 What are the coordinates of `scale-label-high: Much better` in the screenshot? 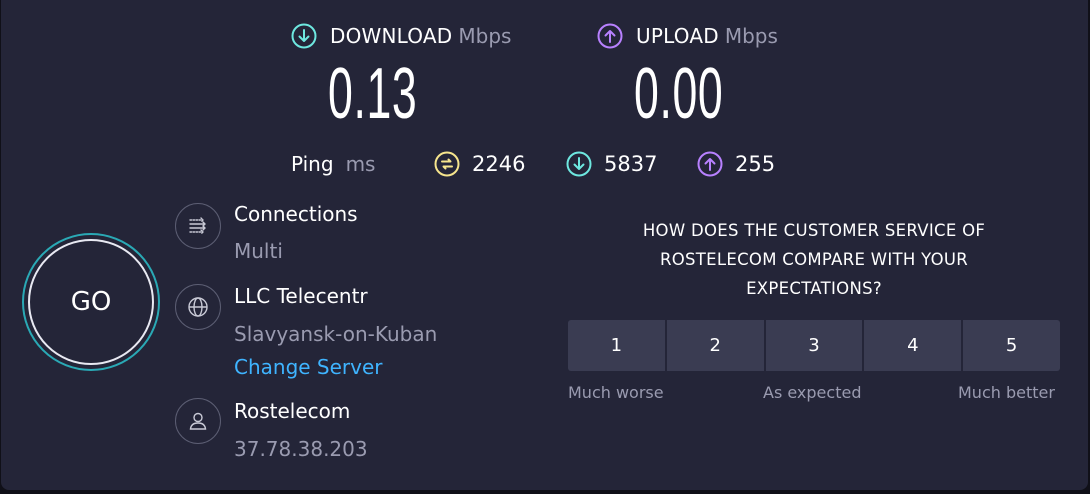 It's located at (1006, 392).